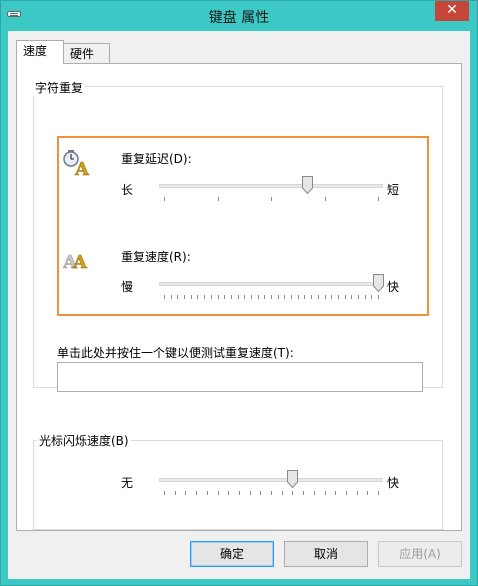 Image resolution: width=478 pixels, height=586 pixels. Describe the element at coordinates (127, 287) in the screenshot. I see `rate-slow-label: 慢` at that location.